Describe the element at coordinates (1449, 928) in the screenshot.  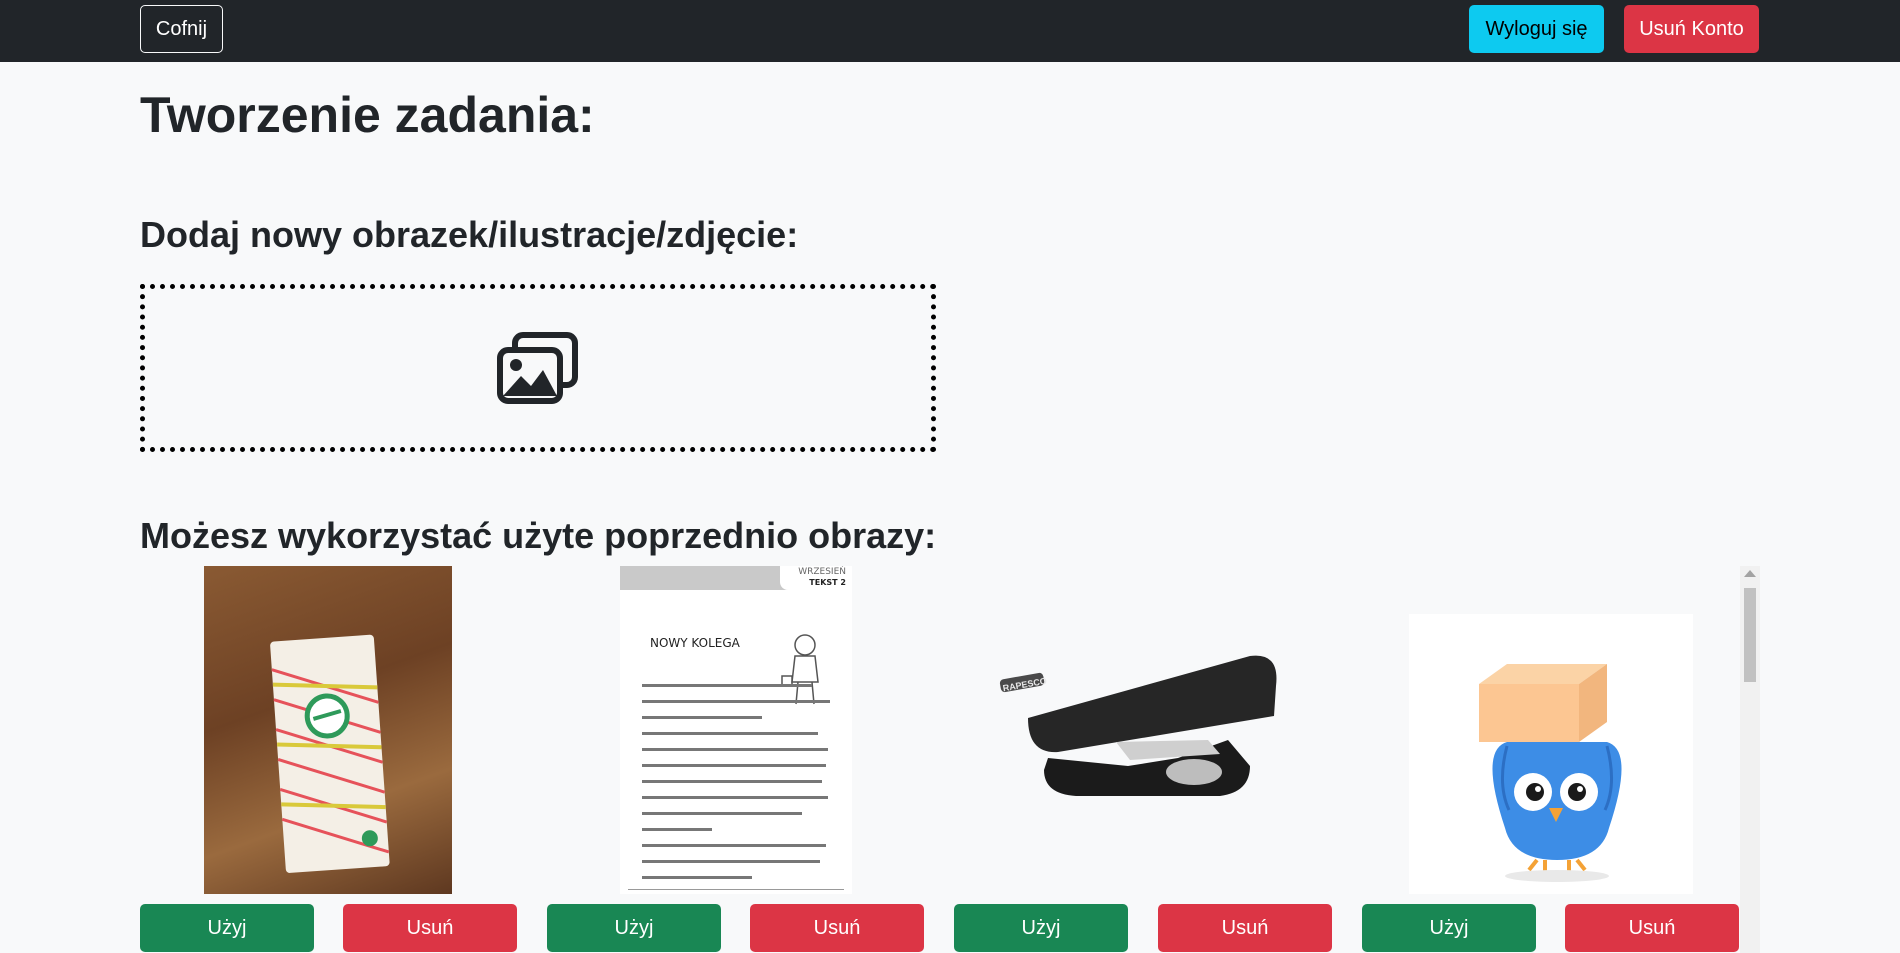
I see `use-image-4-button: Użyj` at that location.